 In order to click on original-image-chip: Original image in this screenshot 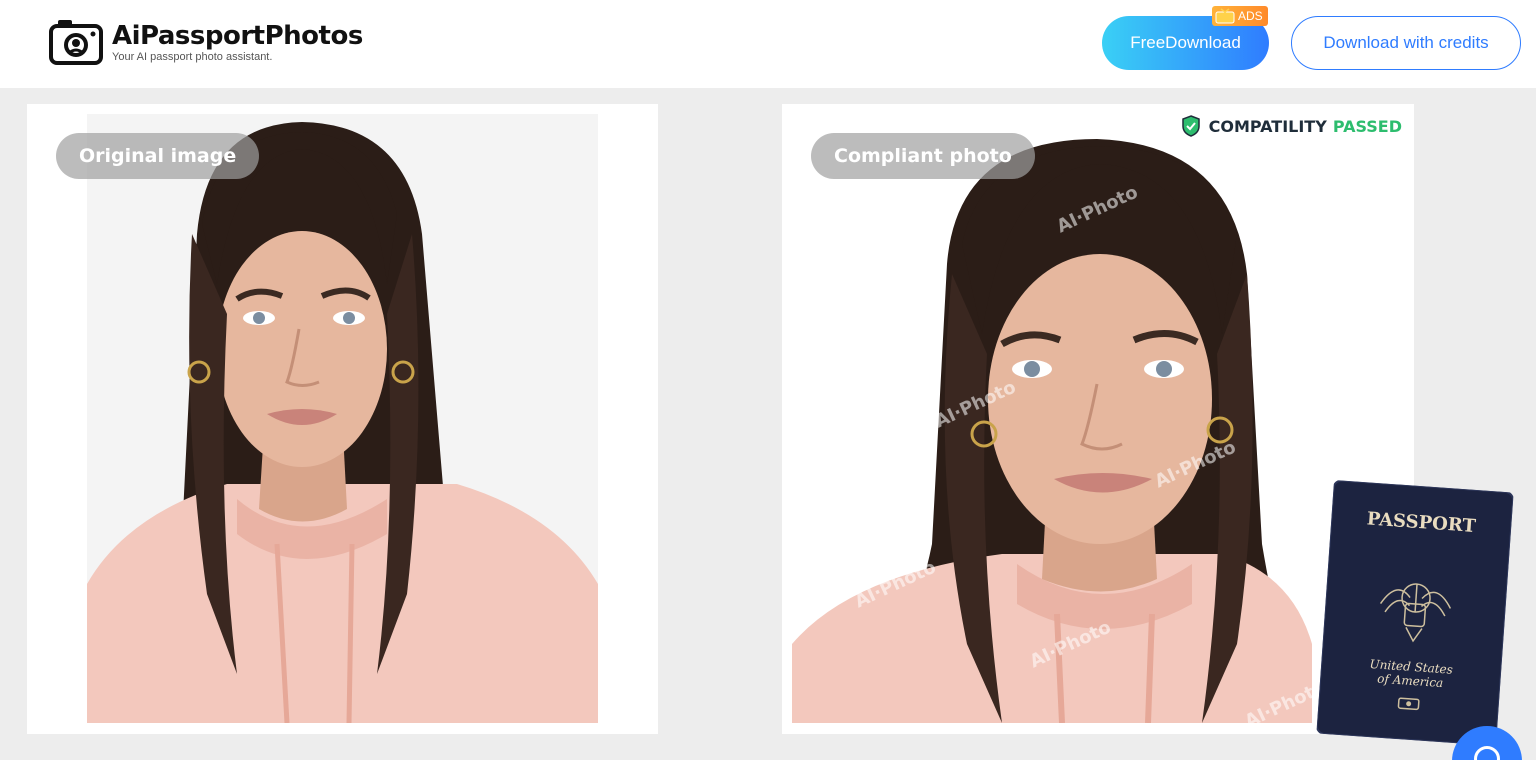, I will do `click(158, 156)`.